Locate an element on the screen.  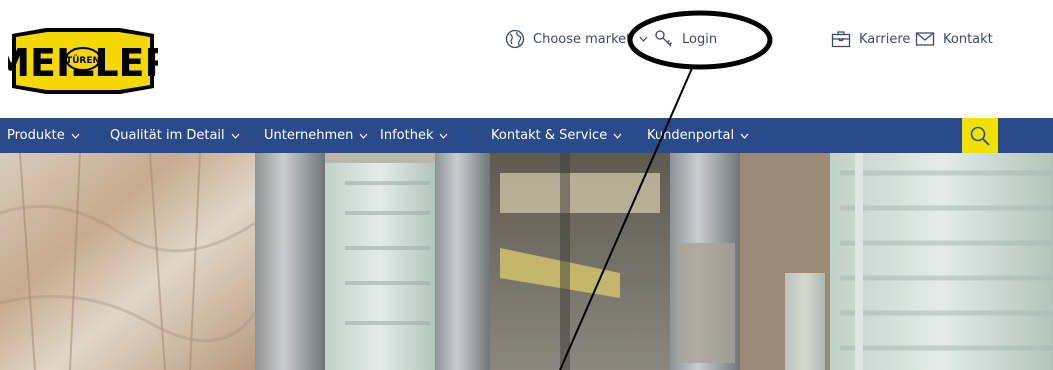
login-link: Login is located at coordinates (685, 39).